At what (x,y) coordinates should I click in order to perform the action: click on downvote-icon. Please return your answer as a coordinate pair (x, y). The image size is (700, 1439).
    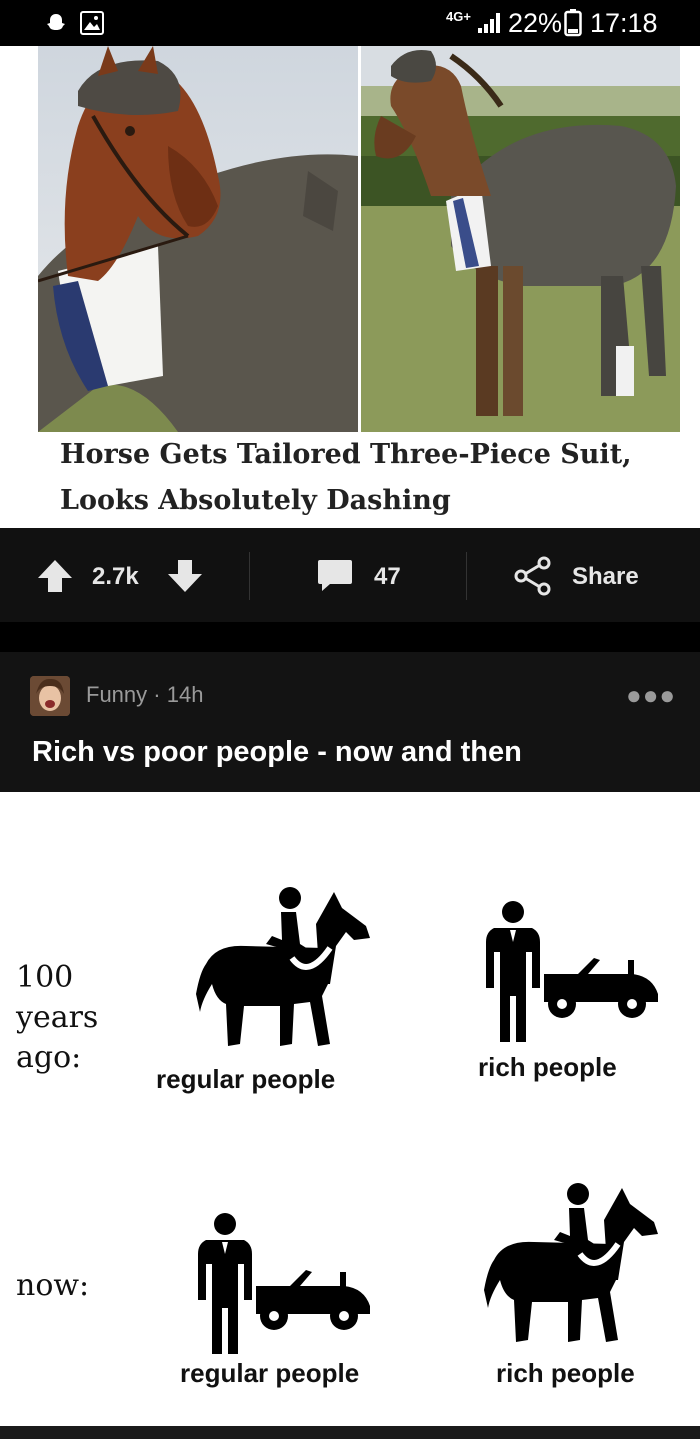
    Looking at the image, I should click on (185, 576).